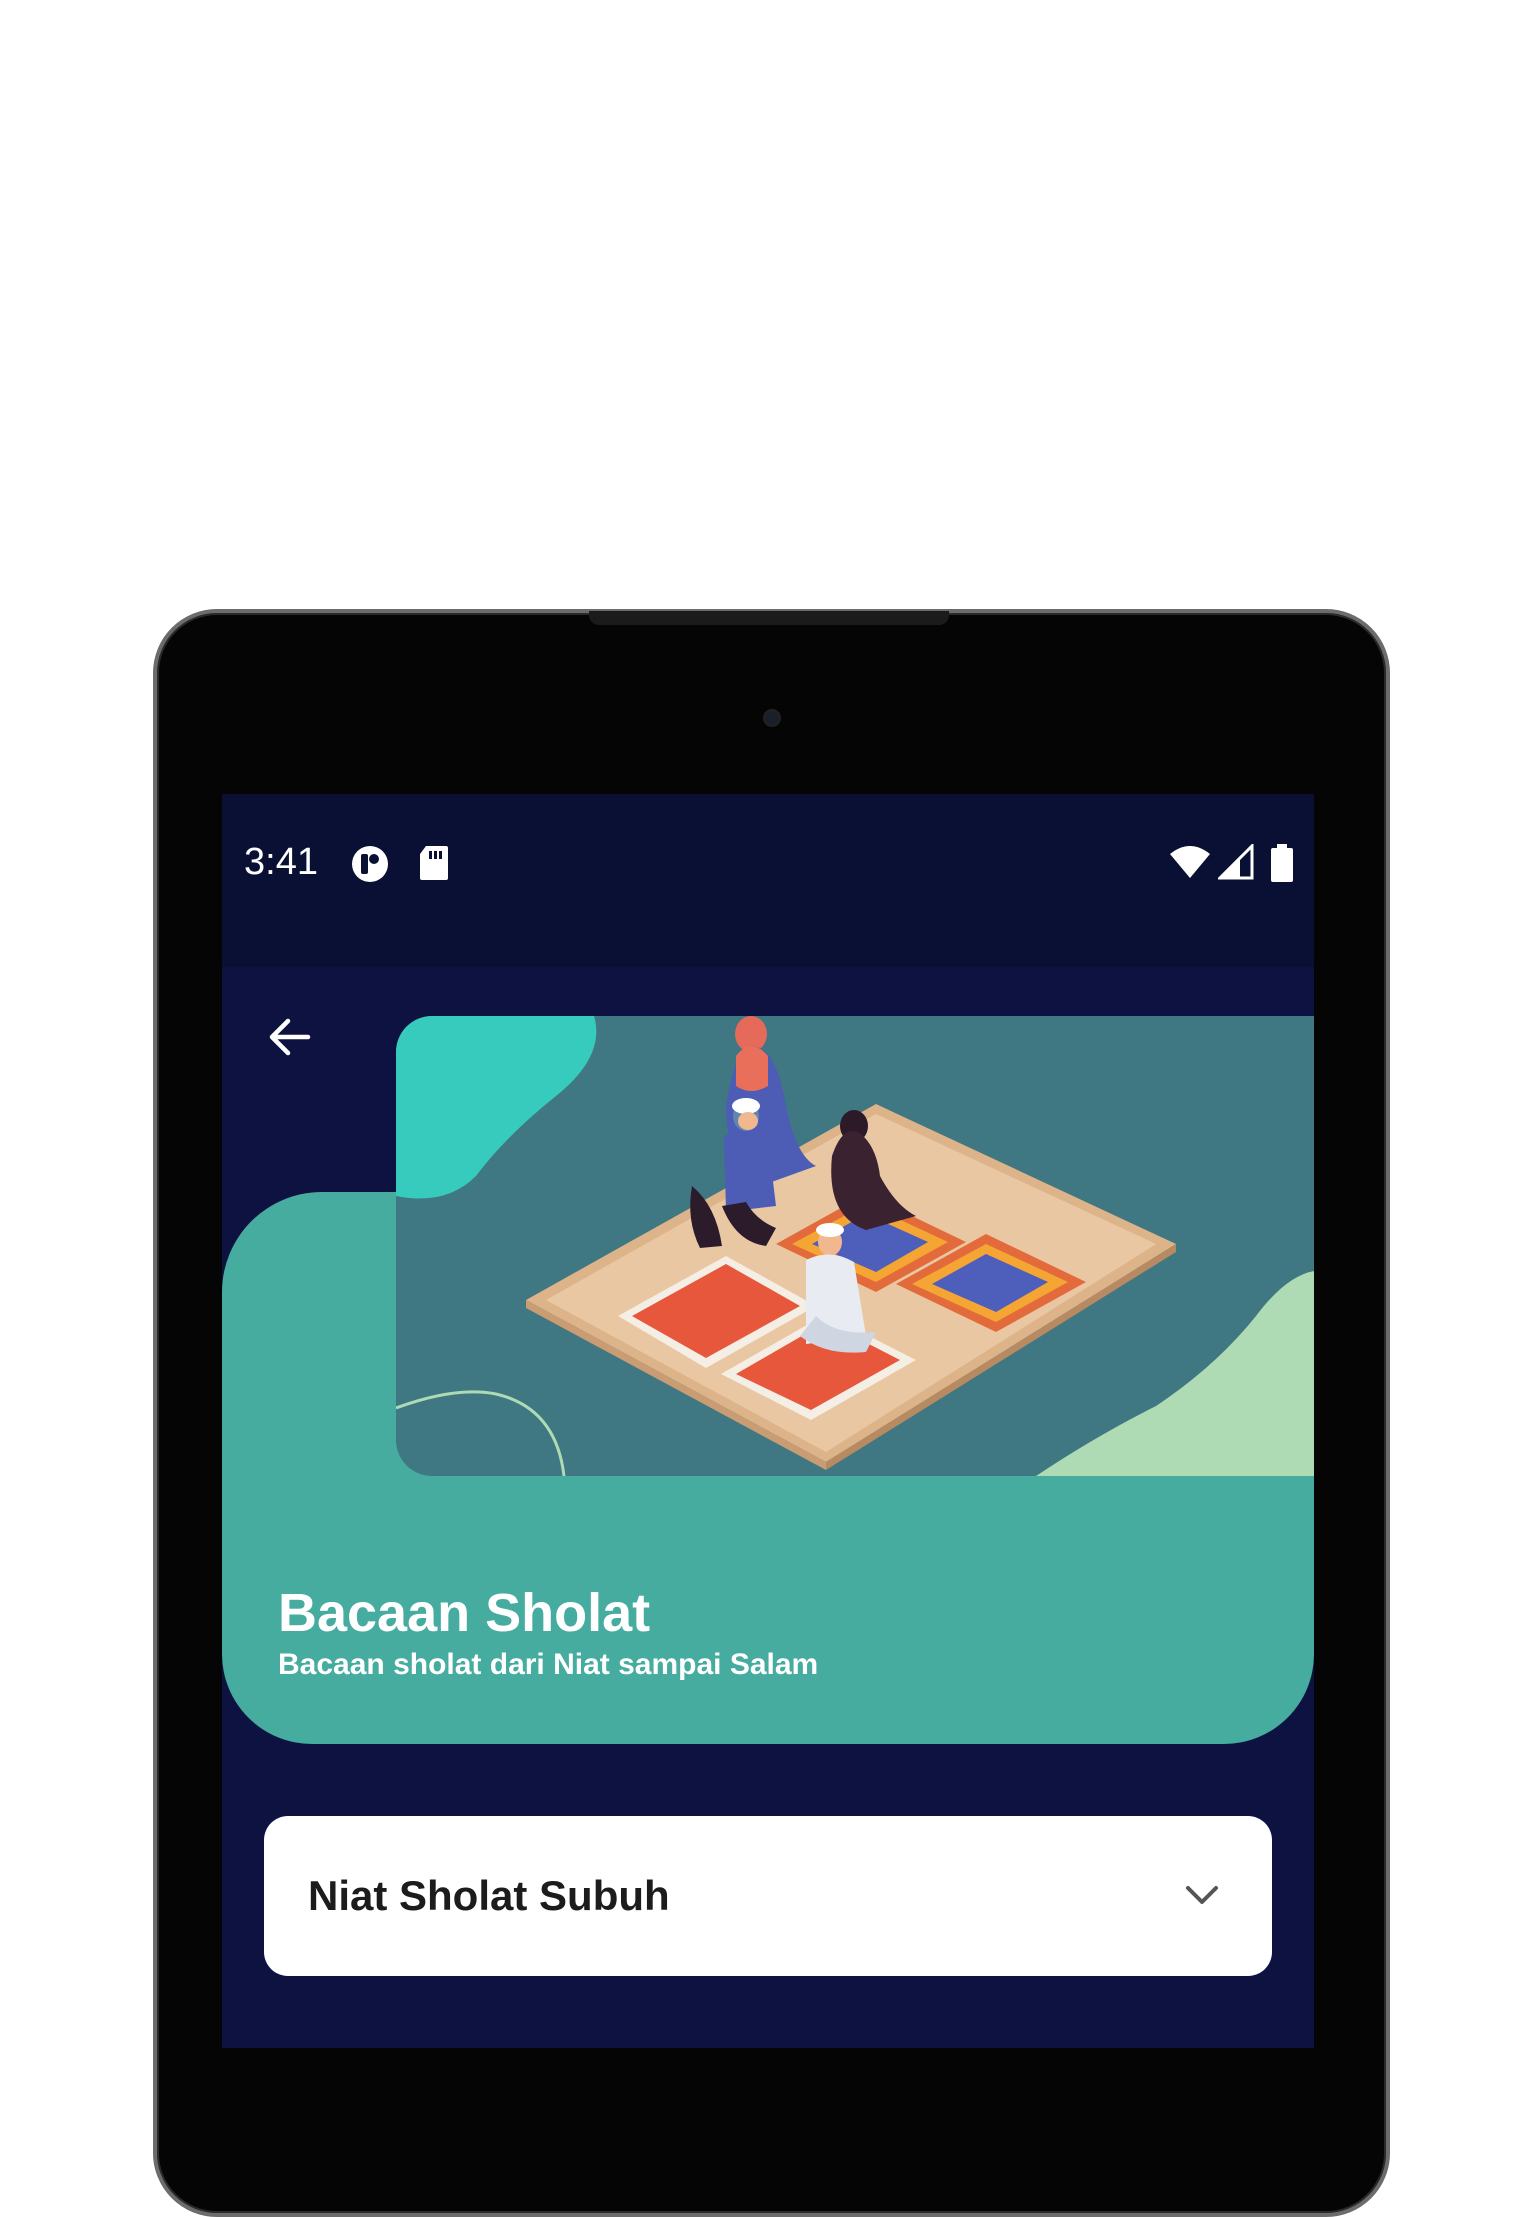 The width and height of the screenshot is (1536, 2217). I want to click on status-bar: 3:41, so click(768, 880).